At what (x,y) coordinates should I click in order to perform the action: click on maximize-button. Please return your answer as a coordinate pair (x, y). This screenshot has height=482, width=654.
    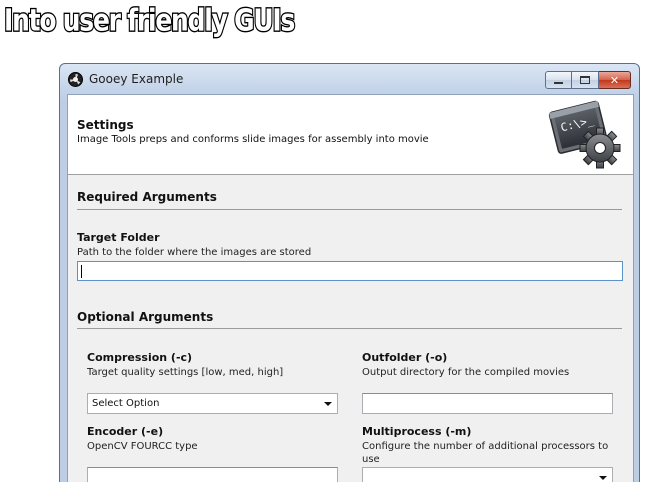
    Looking at the image, I should click on (585, 80).